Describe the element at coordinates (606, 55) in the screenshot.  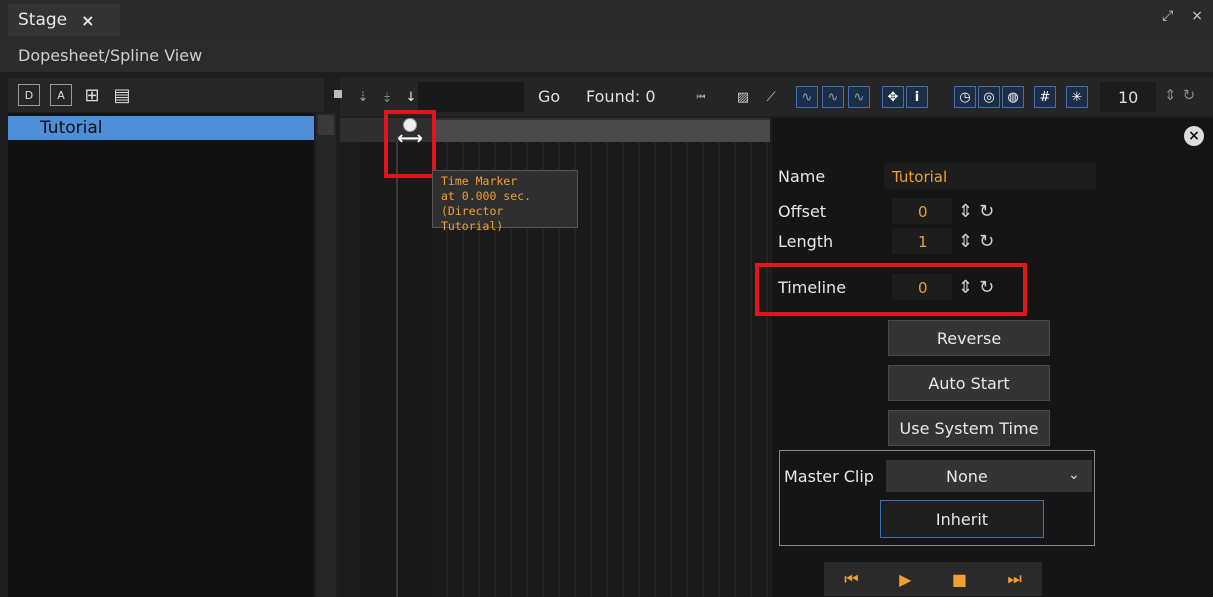
I see `view-title: Dopesheet/Spline View` at that location.